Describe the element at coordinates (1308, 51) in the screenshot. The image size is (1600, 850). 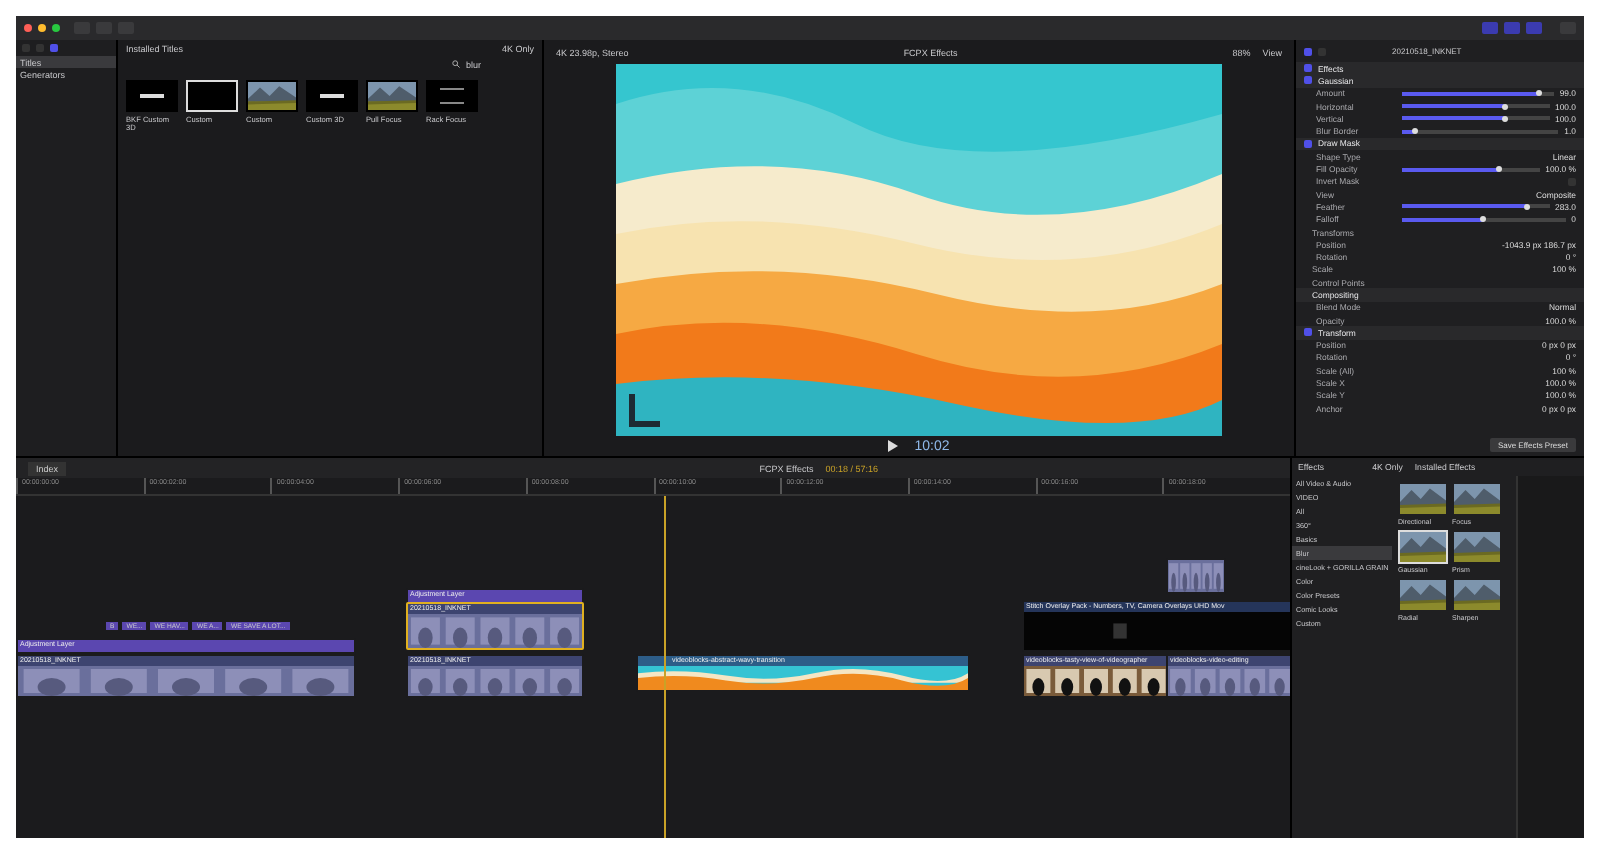
I see `video-inspector-tab` at that location.